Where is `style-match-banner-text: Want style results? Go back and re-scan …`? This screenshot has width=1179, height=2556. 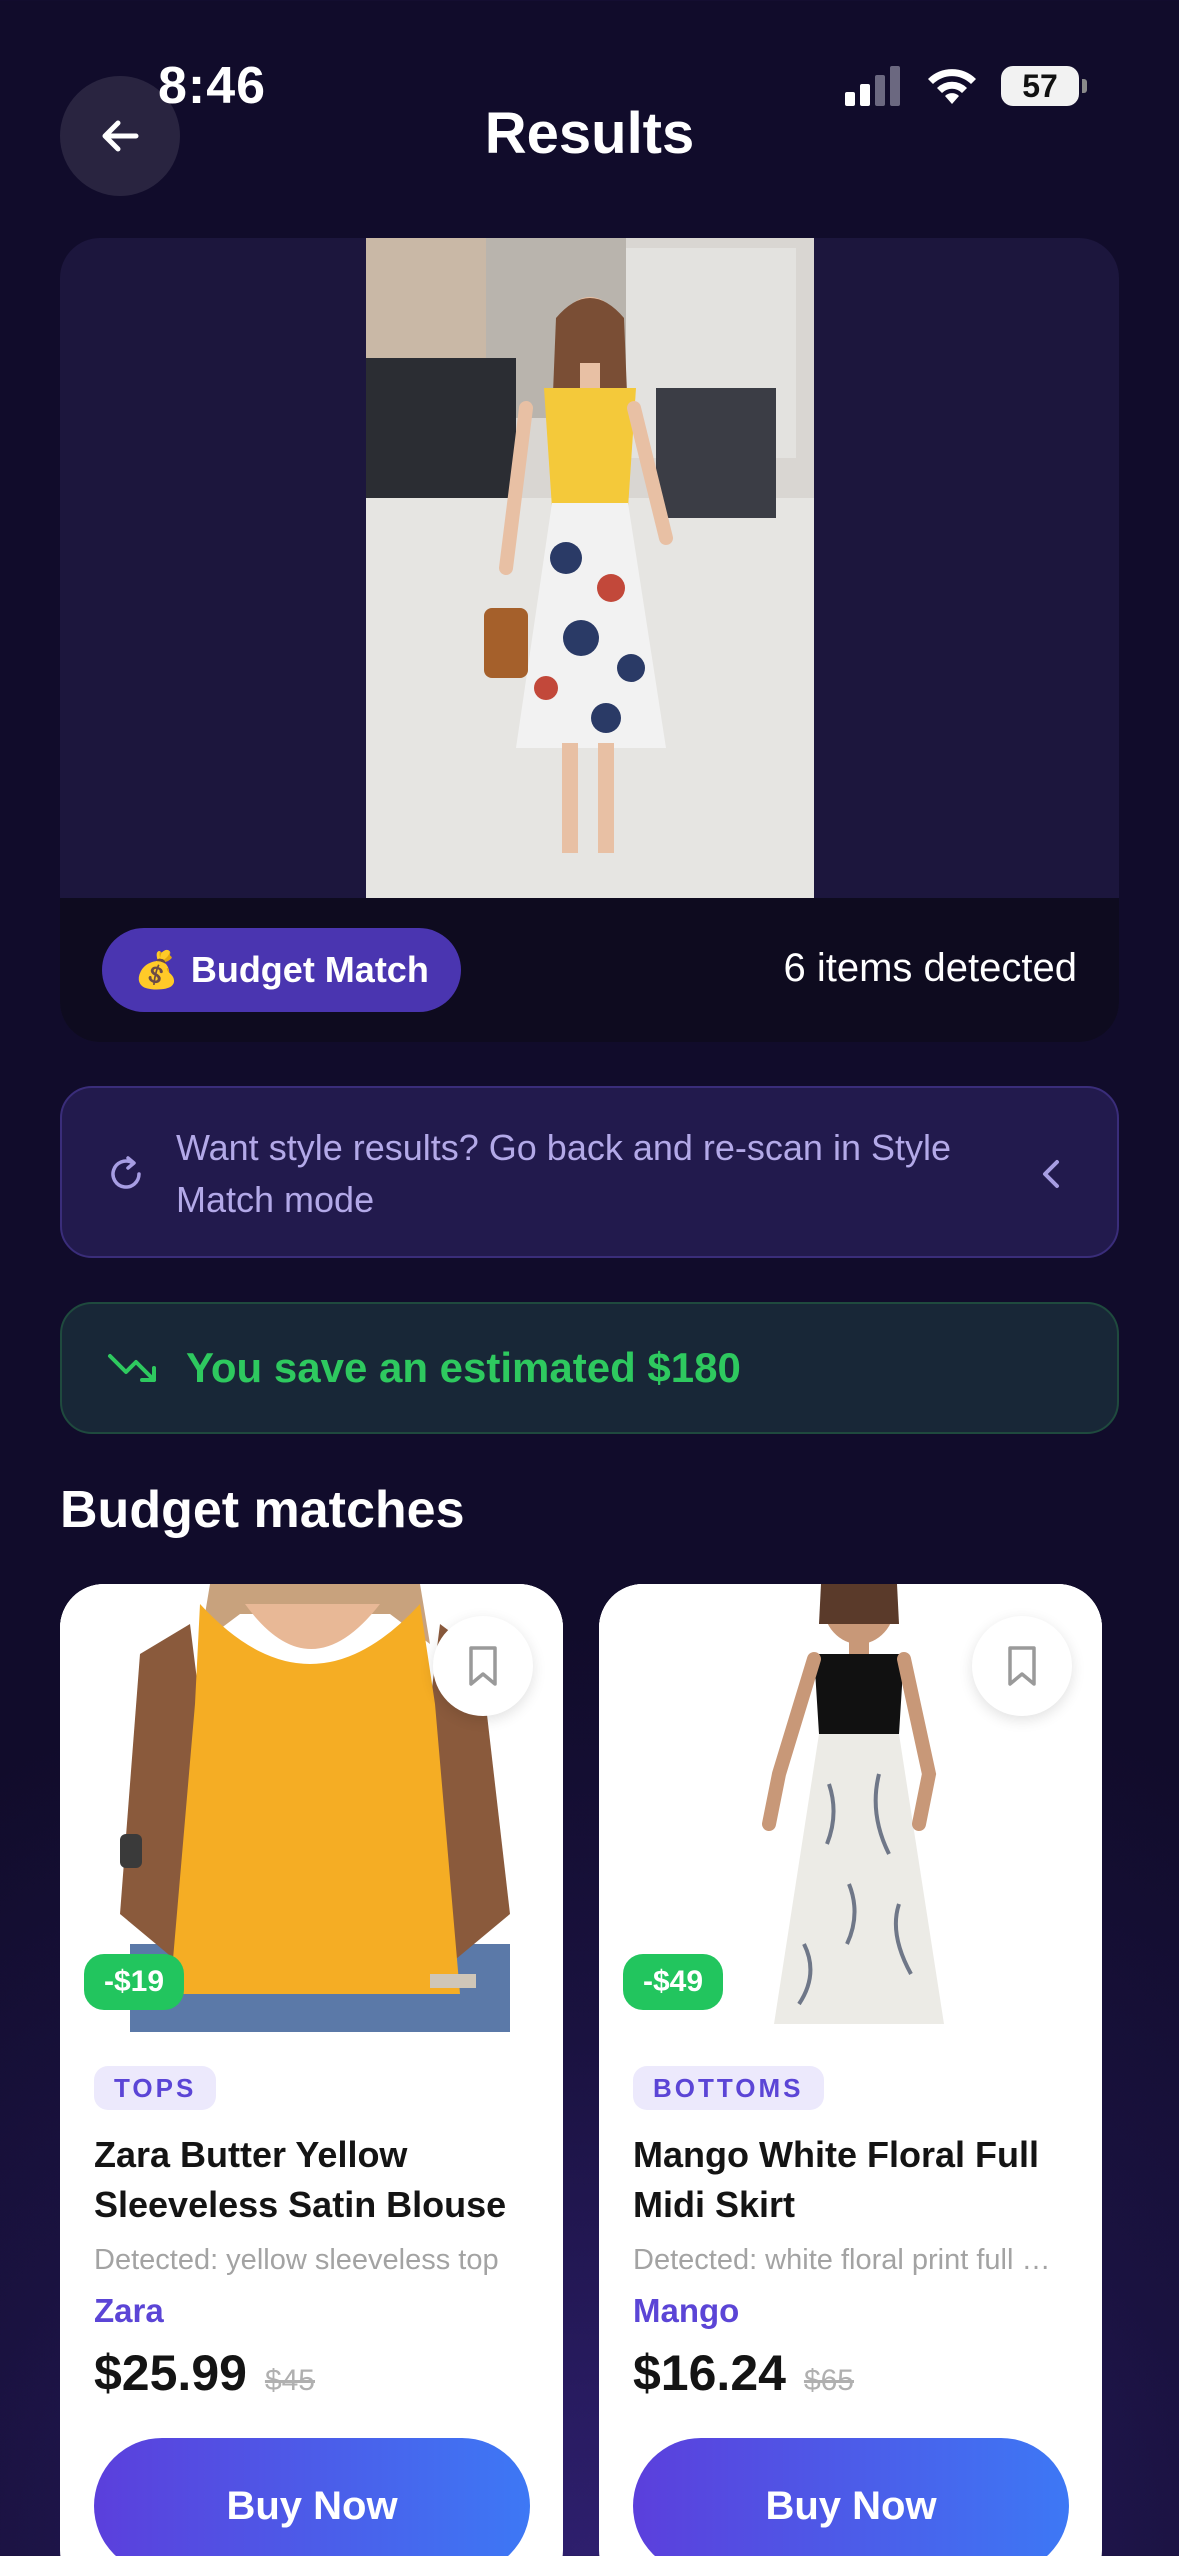
style-match-banner-text: Want style results? Go back and re-scan … is located at coordinates (564, 1173).